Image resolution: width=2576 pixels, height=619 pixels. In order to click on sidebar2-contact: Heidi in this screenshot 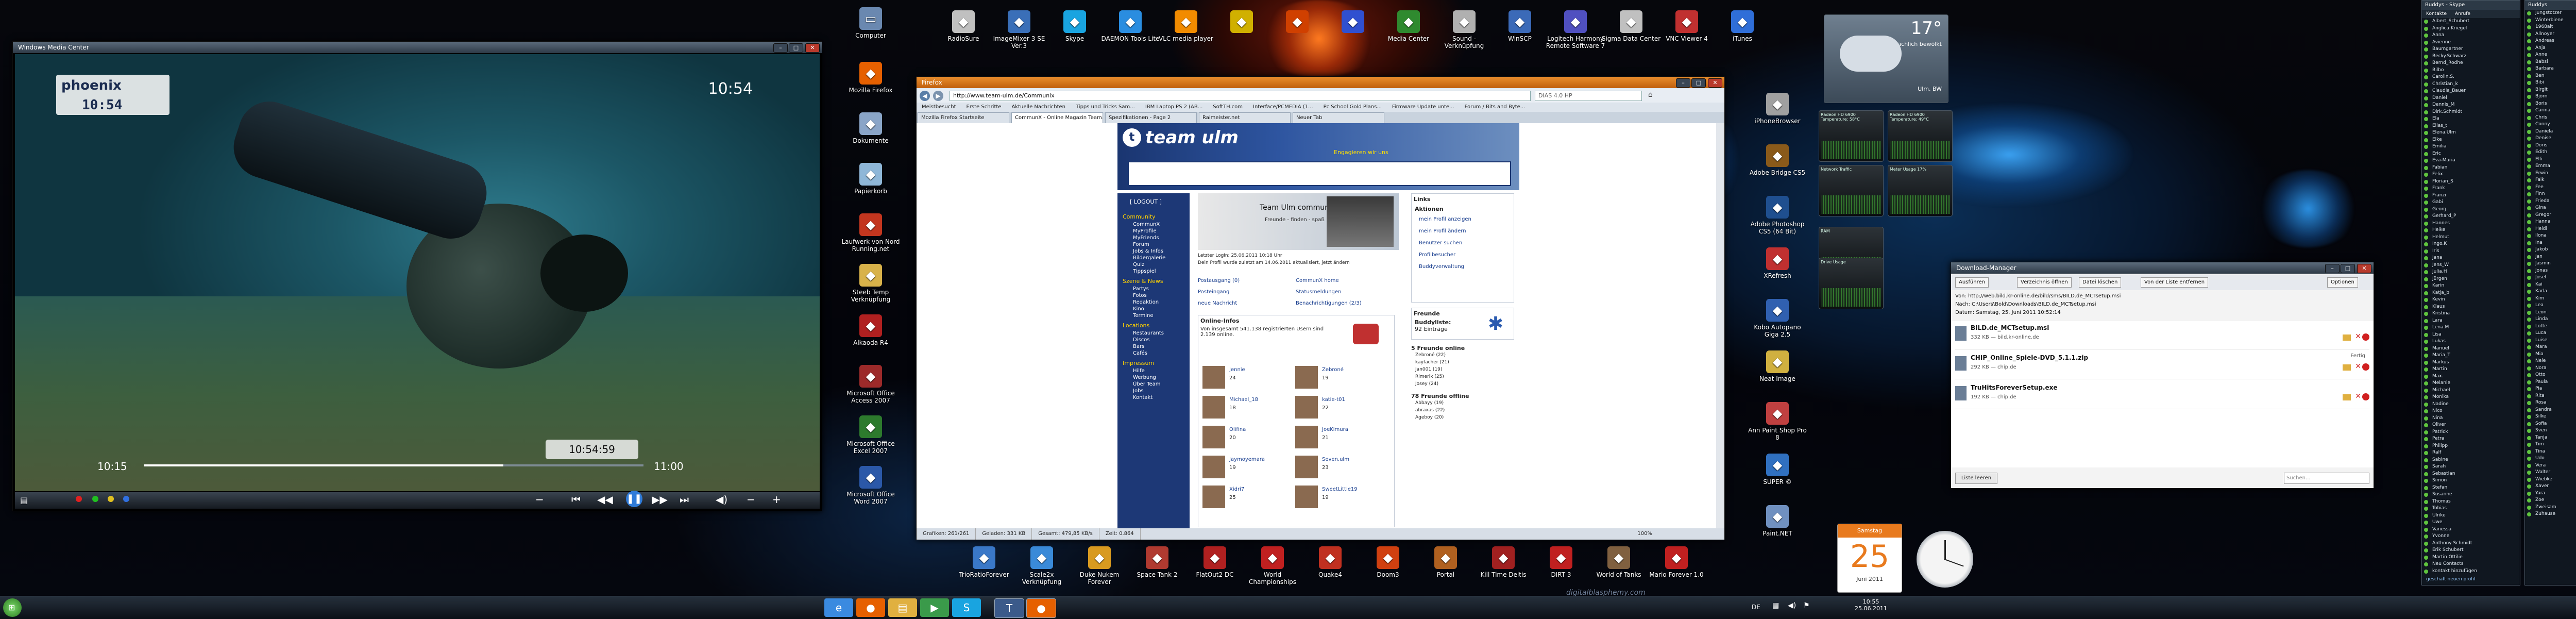, I will do `click(2550, 229)`.